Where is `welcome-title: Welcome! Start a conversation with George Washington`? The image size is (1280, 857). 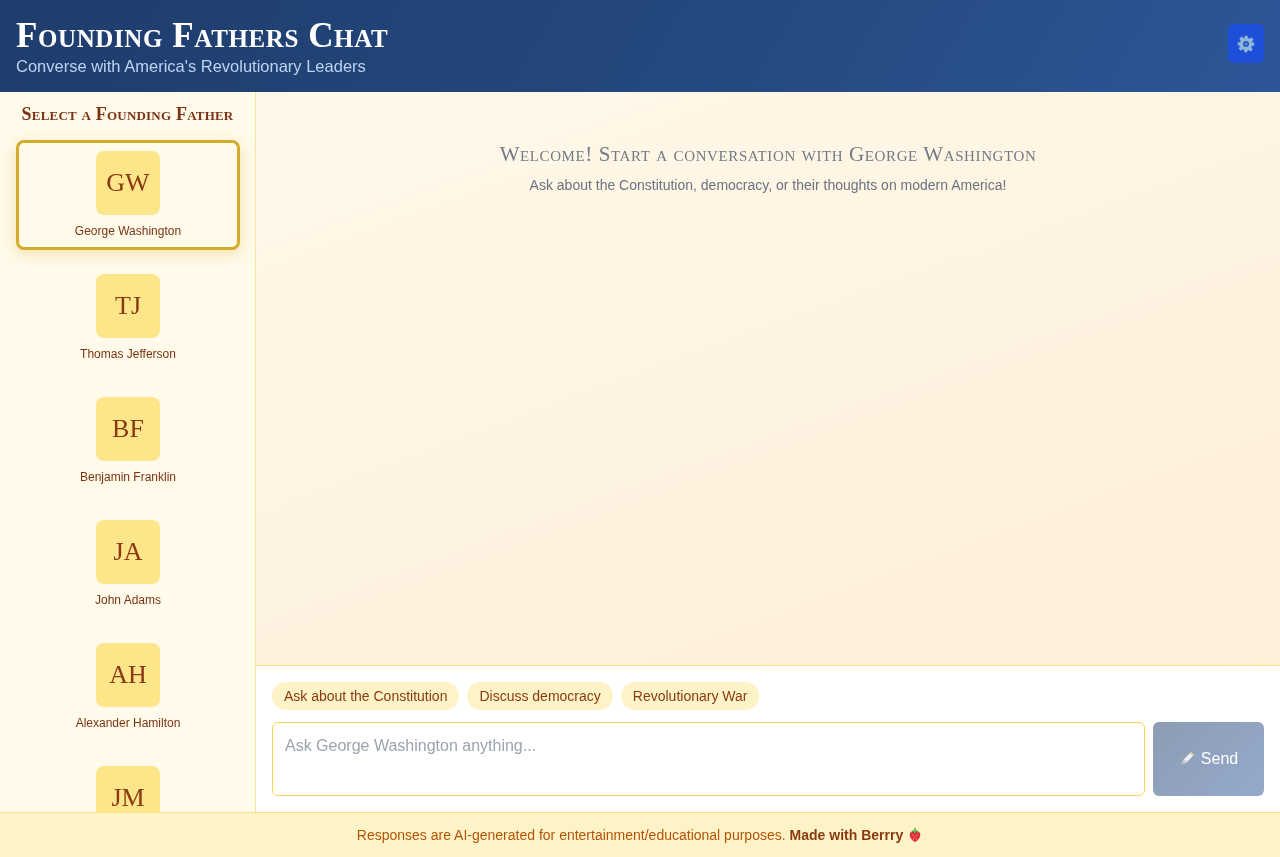
welcome-title: Welcome! Start a conversation with George Washington is located at coordinates (768, 154).